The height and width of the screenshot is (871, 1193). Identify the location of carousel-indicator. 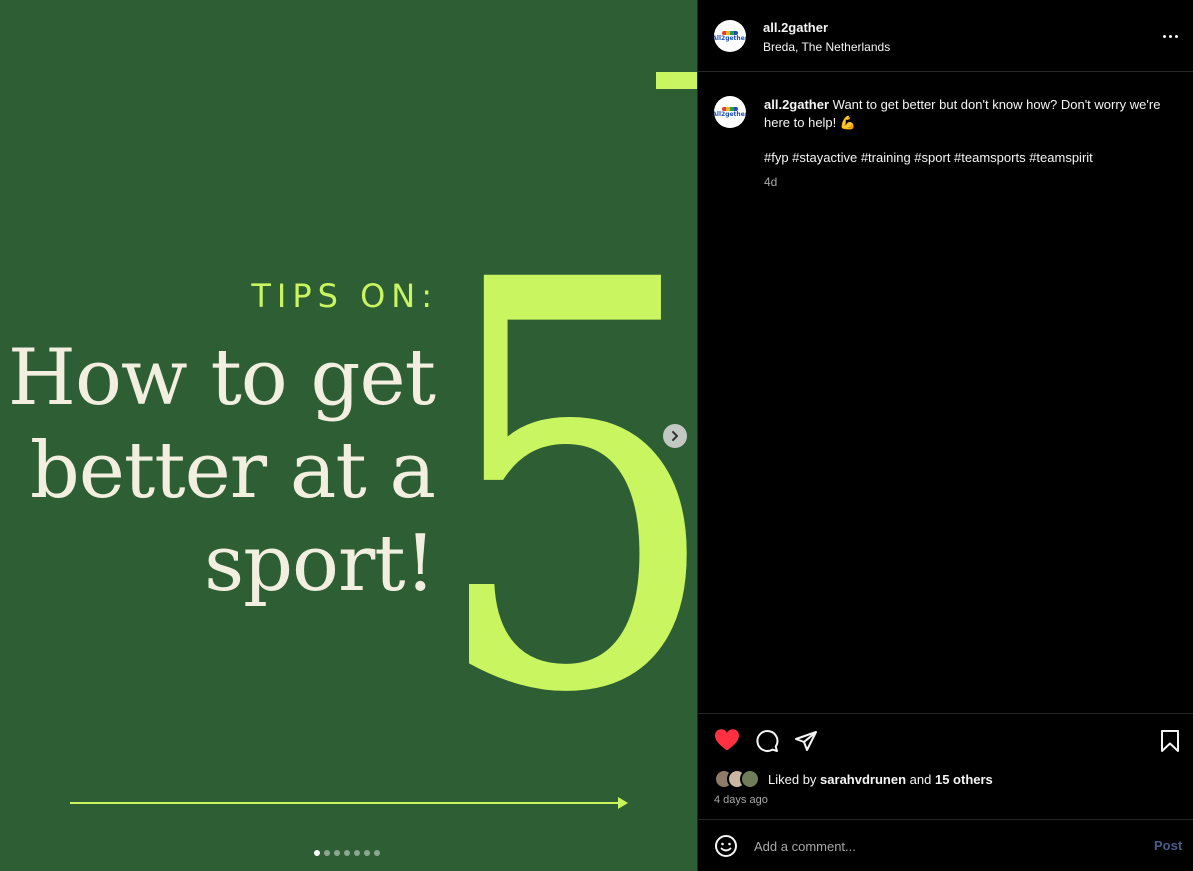
(347, 853).